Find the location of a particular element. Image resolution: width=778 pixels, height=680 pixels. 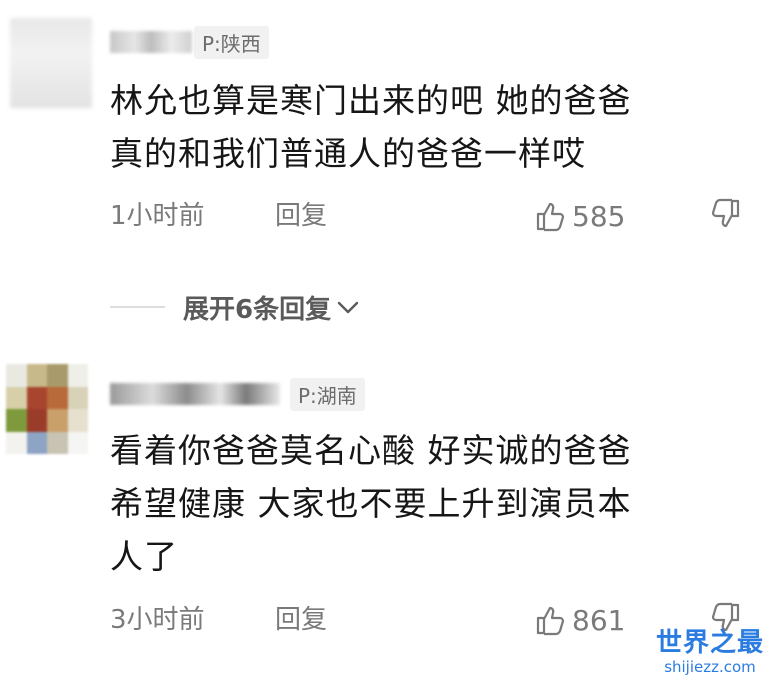

timestamp: 1小时前 is located at coordinates (157, 216).